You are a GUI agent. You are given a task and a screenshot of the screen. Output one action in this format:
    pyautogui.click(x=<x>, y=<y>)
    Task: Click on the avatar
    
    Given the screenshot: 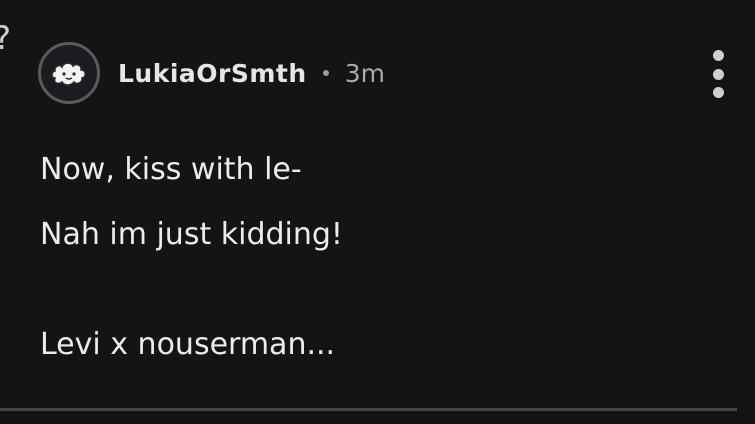 What is the action you would take?
    pyautogui.click(x=69, y=73)
    